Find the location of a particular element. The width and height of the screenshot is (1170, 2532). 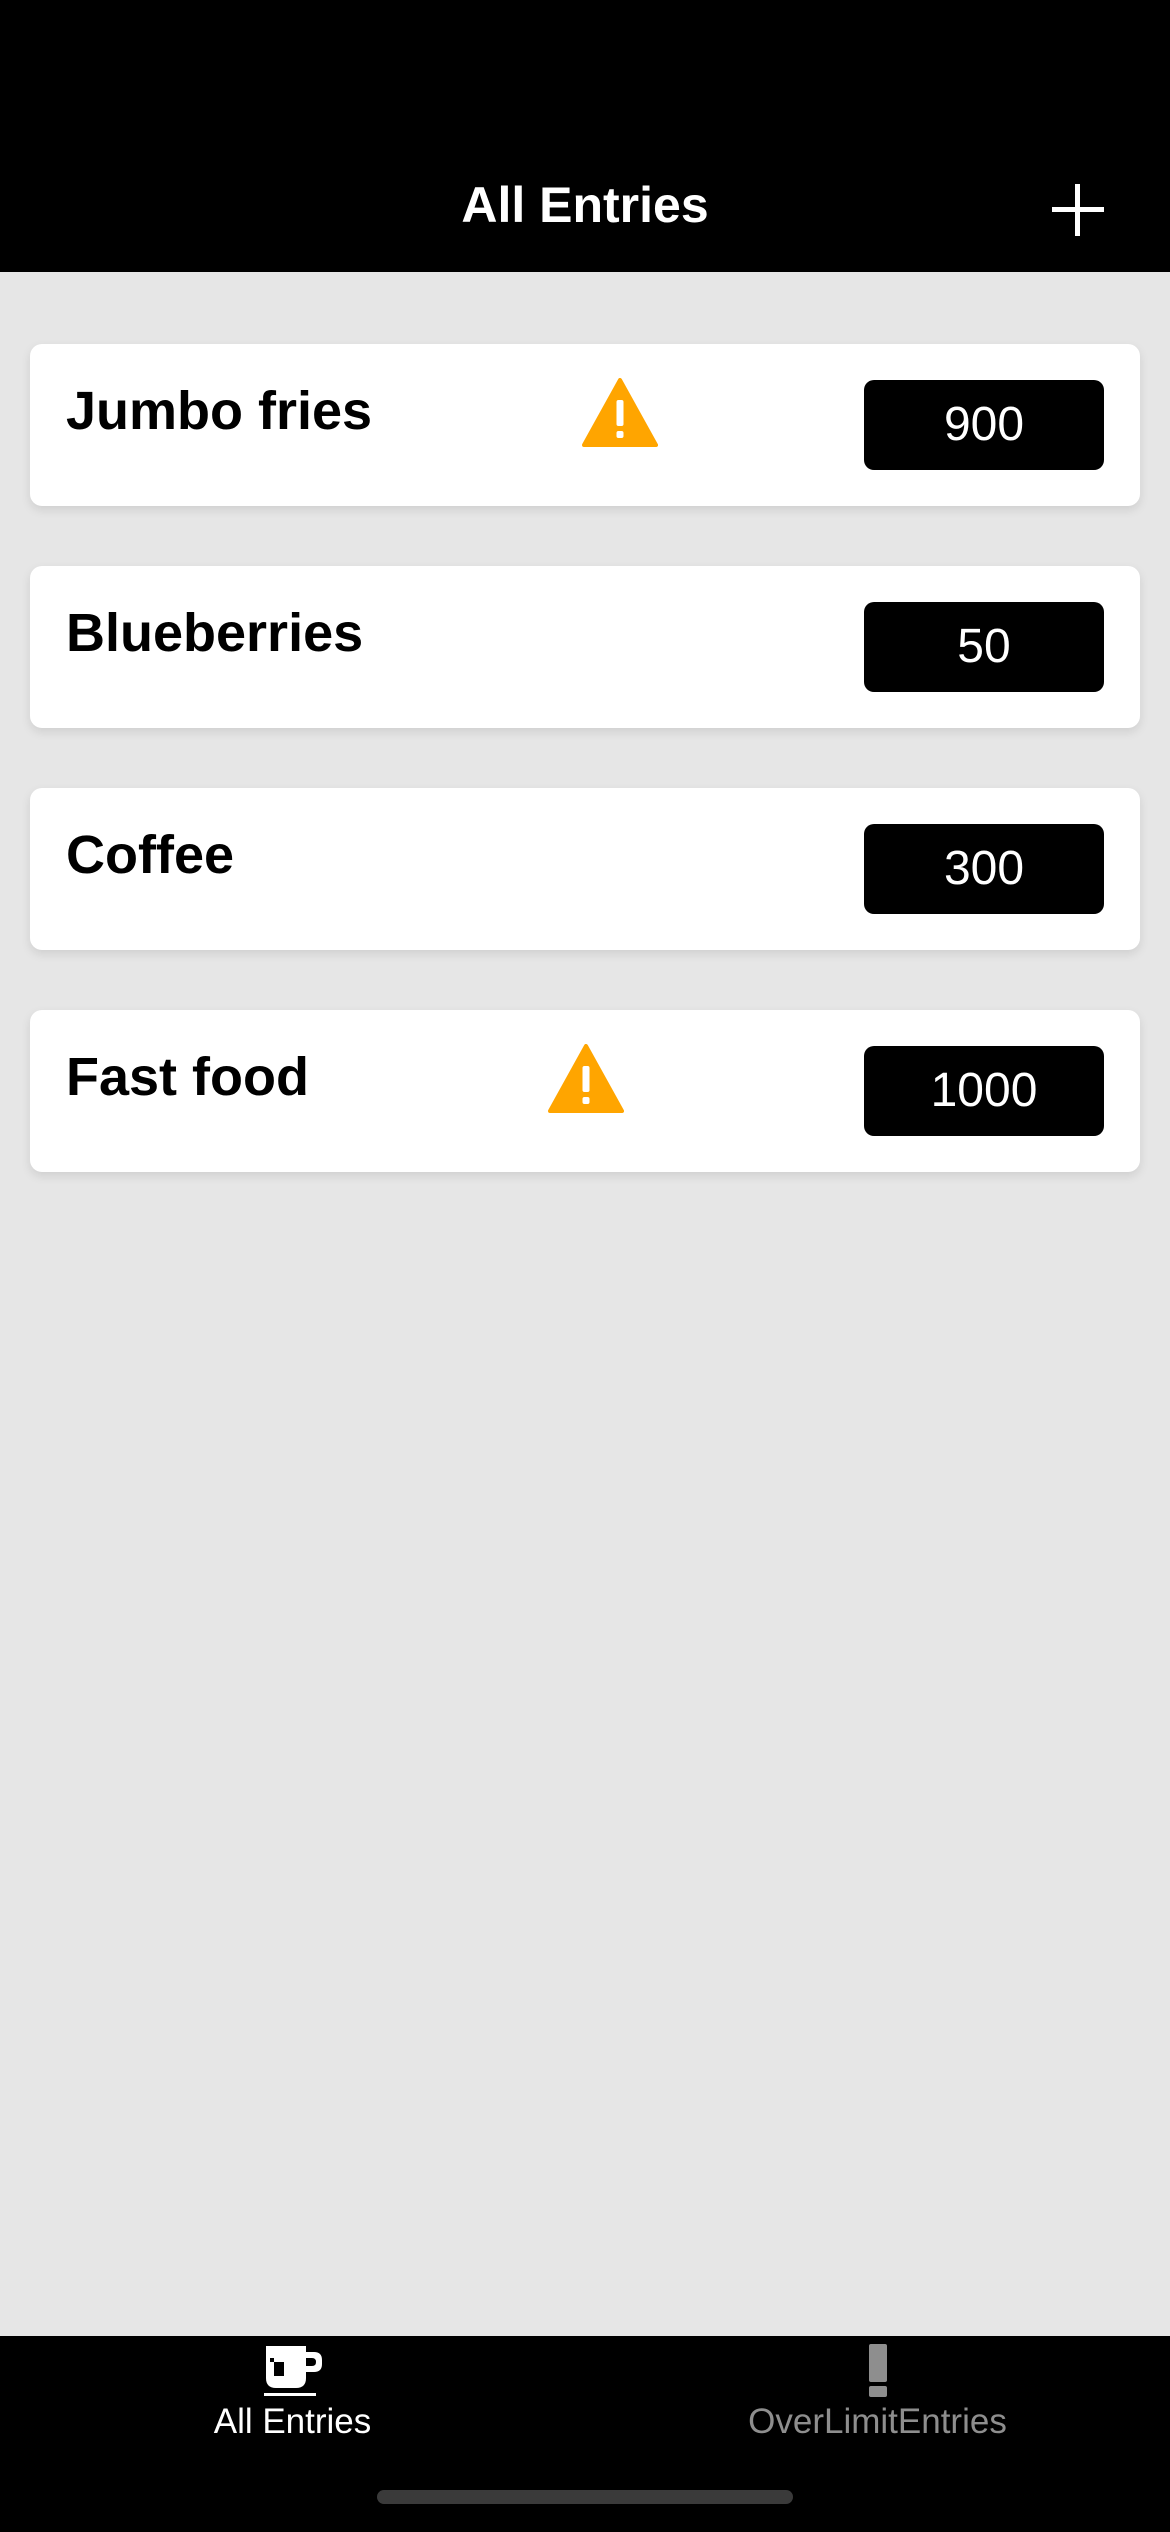

page-title: All Entries is located at coordinates (585, 205).